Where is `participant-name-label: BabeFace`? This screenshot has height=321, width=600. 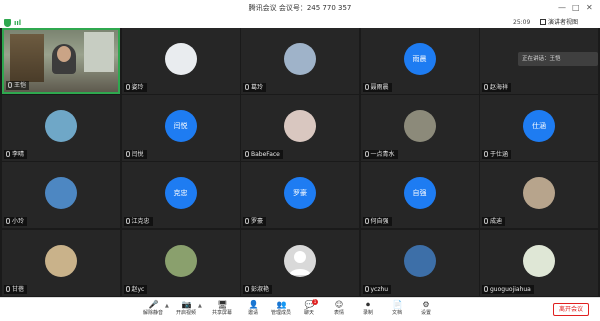 participant-name-label: BabeFace is located at coordinates (265, 155).